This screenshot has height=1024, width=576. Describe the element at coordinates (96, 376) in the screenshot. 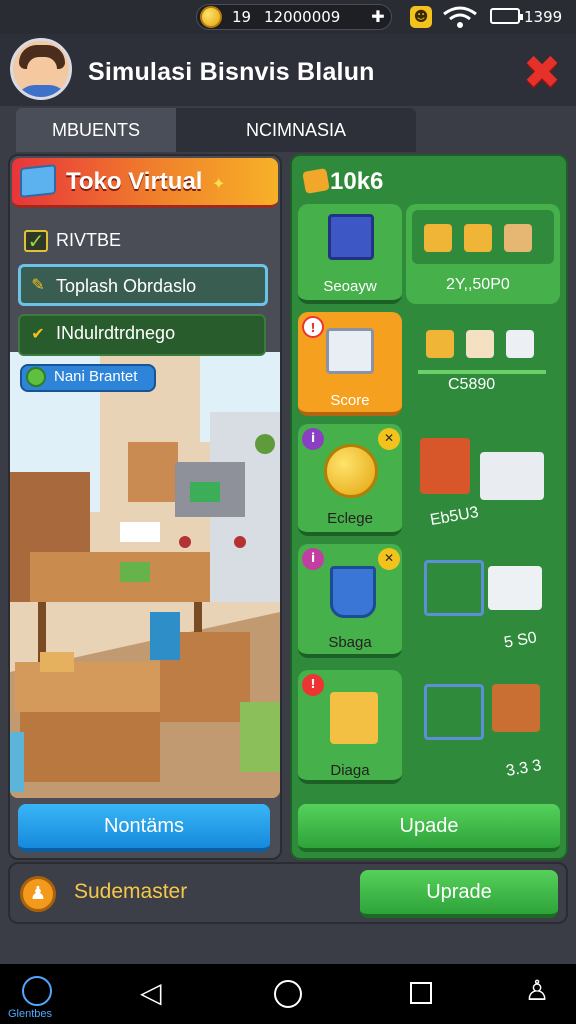

I see `chip-label: Nani Brantet` at that location.